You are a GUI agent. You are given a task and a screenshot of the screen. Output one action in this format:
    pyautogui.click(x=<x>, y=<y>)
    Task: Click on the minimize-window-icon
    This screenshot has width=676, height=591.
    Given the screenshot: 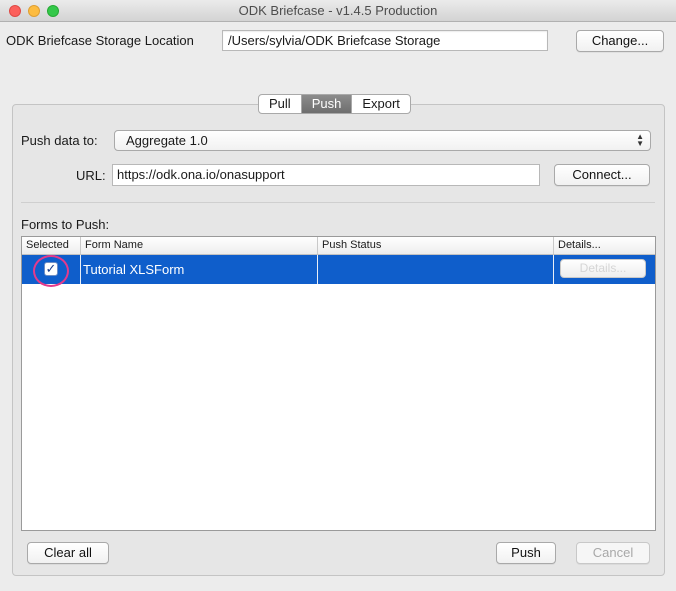 What is the action you would take?
    pyautogui.click(x=34, y=11)
    